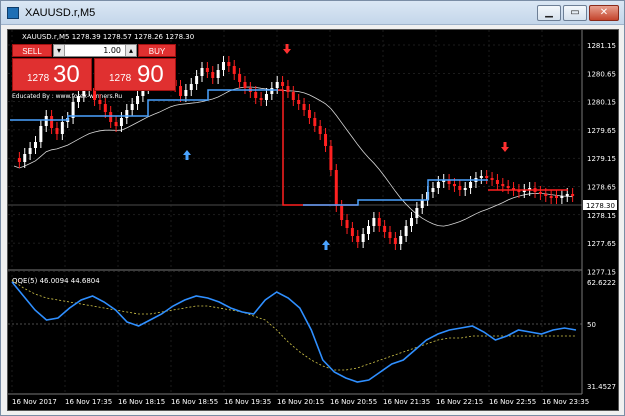 The image size is (625, 416). I want to click on time-tick-label: 16 Nov 20:15, so click(300, 402).